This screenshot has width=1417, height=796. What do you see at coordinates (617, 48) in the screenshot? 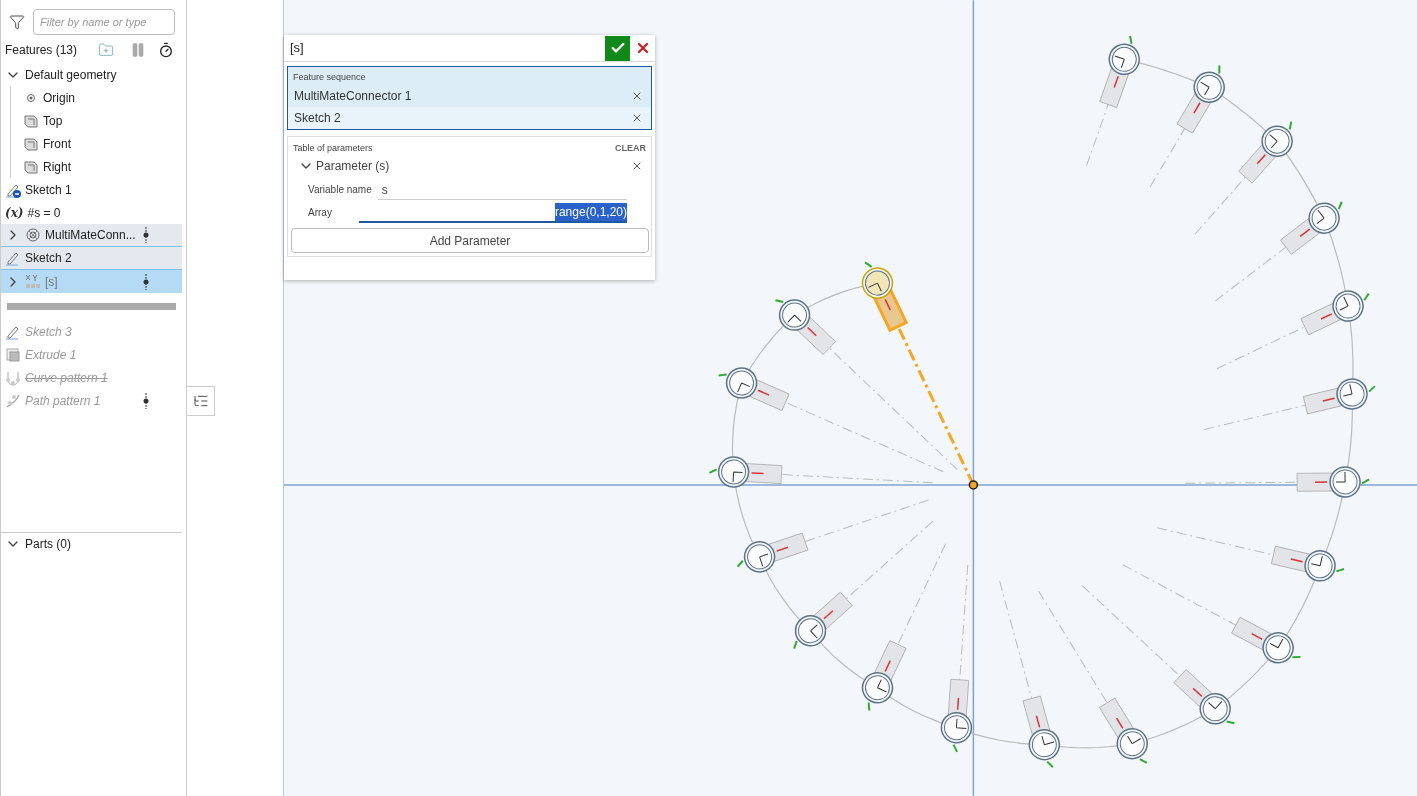
I see `accept-button` at bounding box center [617, 48].